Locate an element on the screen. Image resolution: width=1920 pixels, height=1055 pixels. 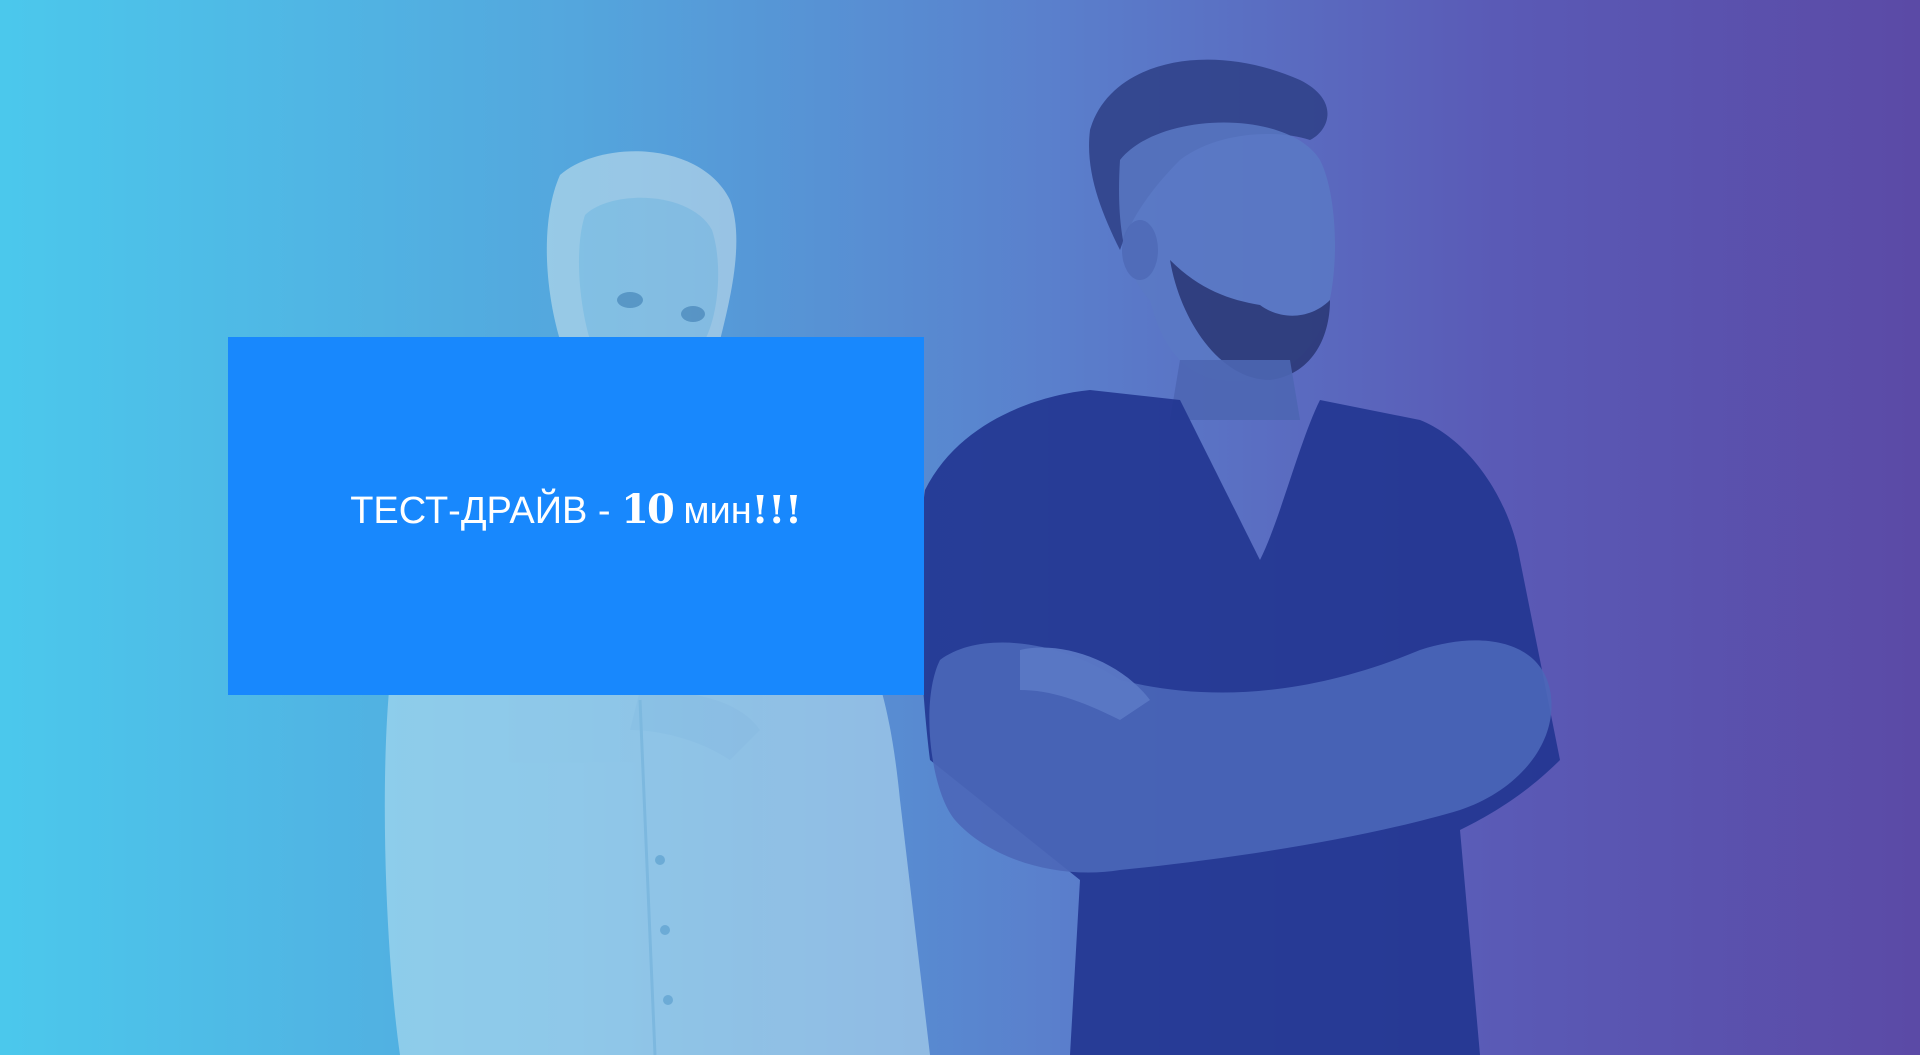
banner-headline: ТЕСТ-ДРАЙВ - 10 мин!!! is located at coordinates (576, 509).